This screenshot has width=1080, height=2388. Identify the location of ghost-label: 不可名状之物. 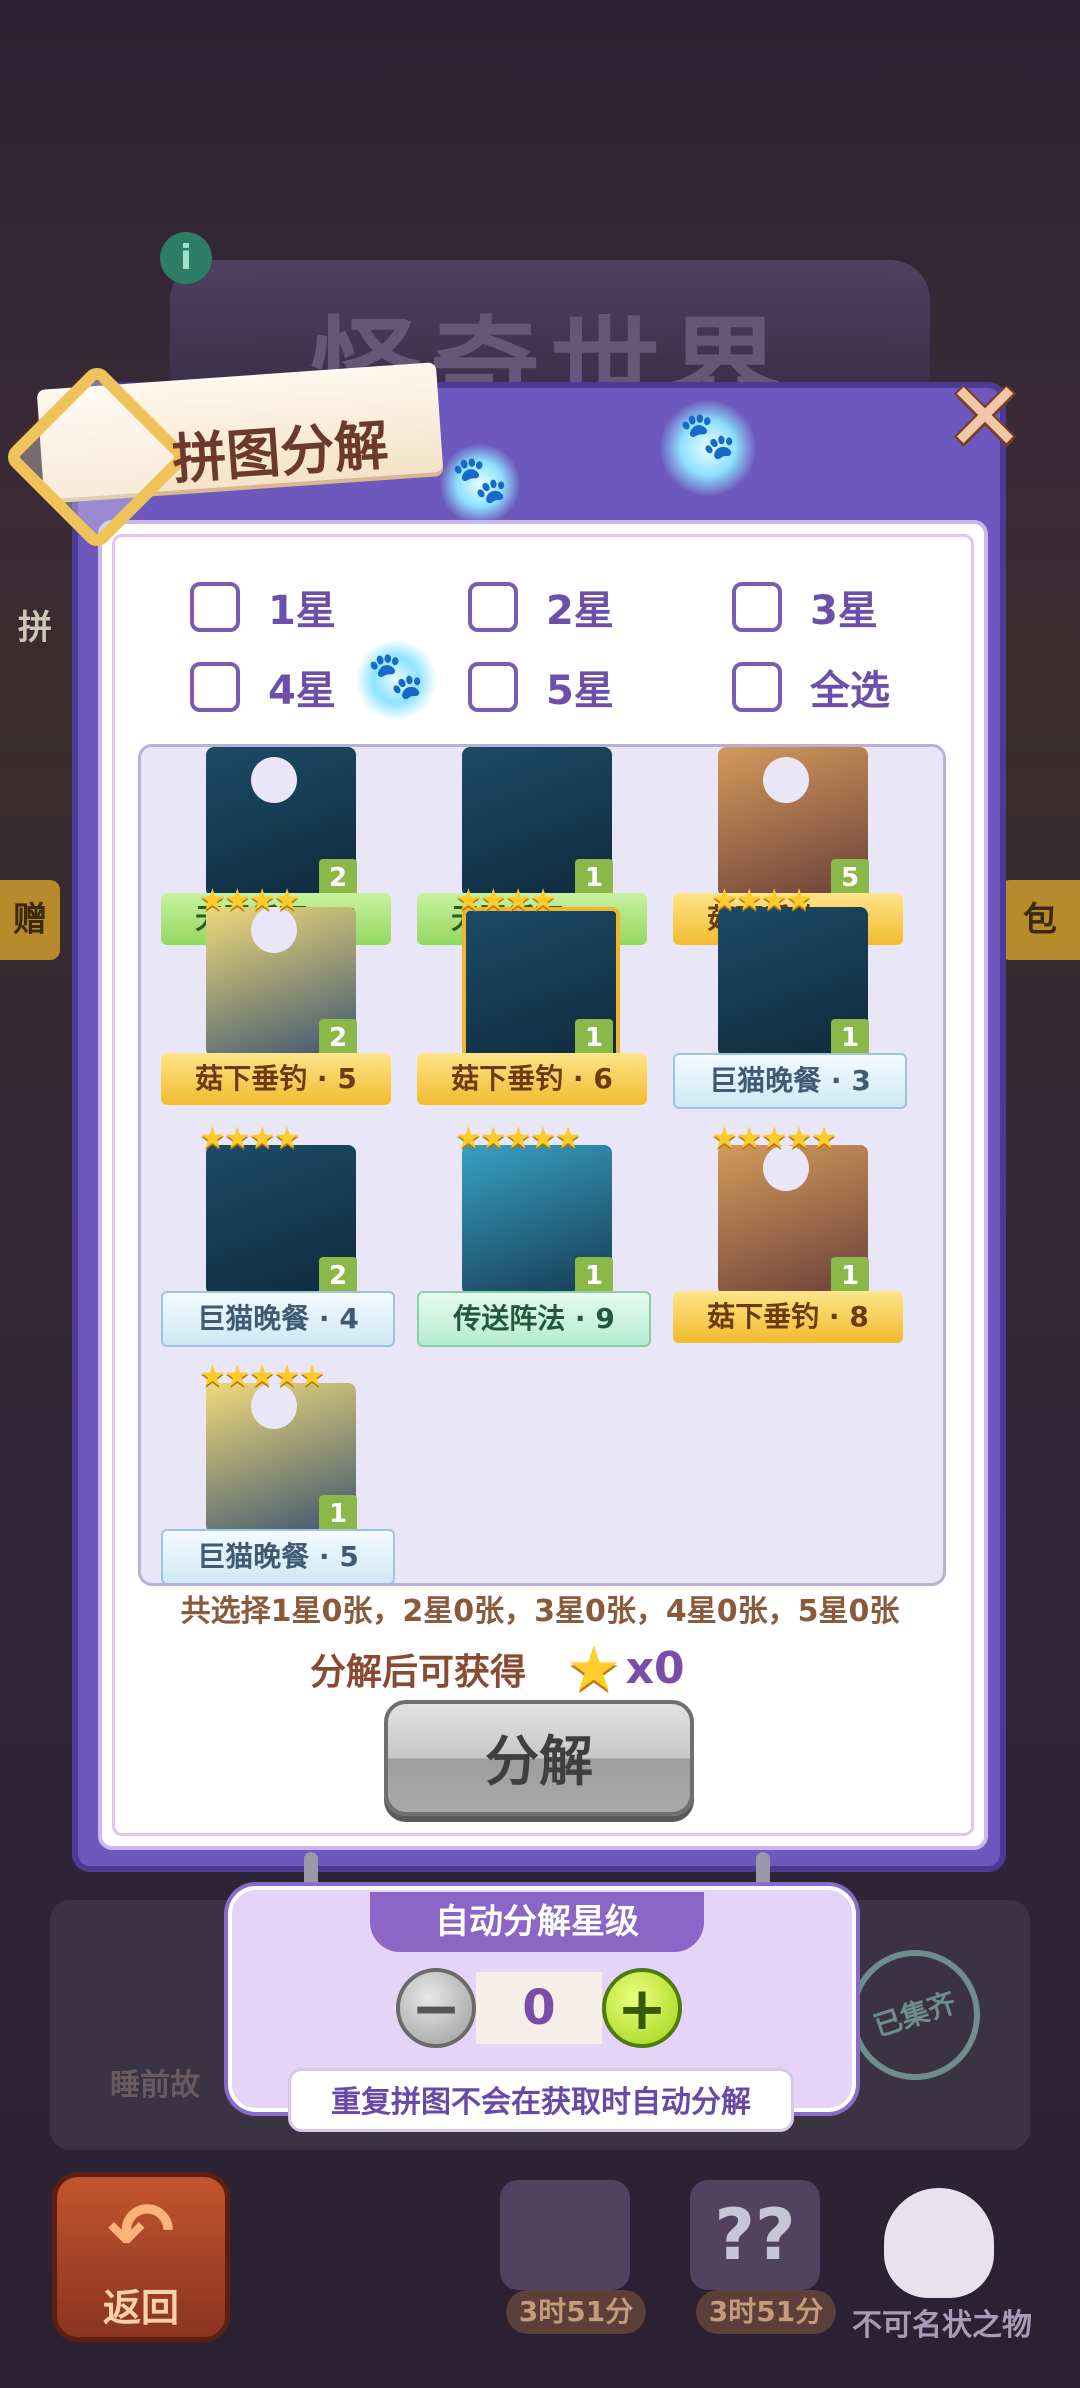
(942, 2325).